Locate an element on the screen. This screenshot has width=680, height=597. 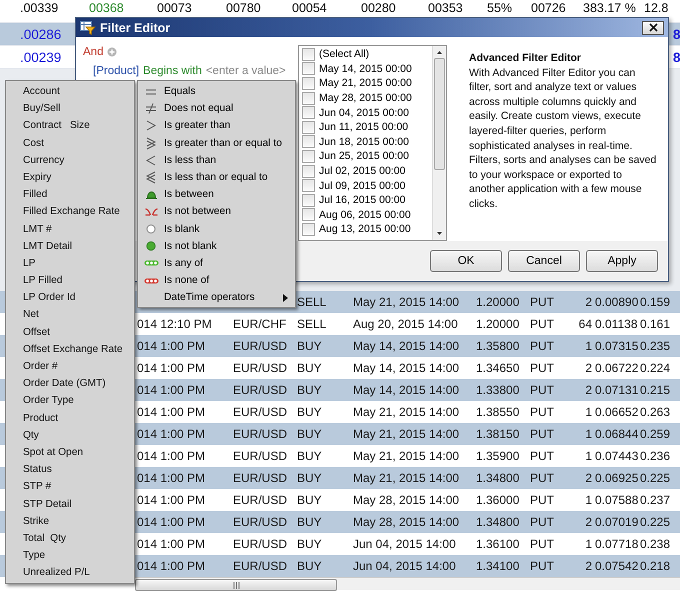
menu-item: Currency is located at coordinates (35, 160).